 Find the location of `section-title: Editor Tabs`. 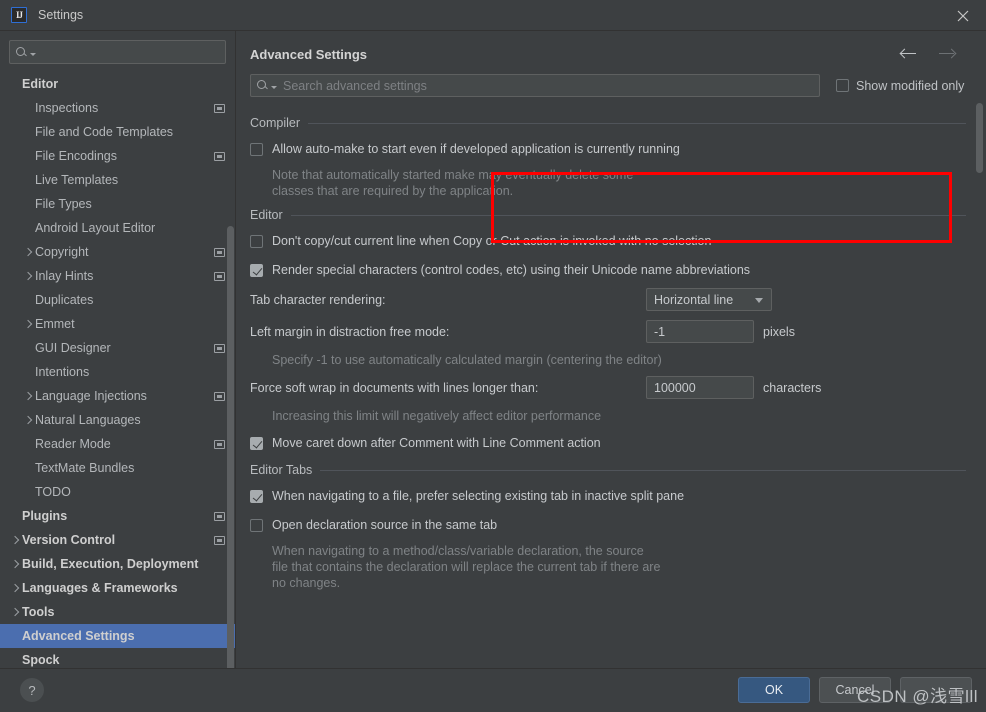

section-title: Editor Tabs is located at coordinates (281, 470).